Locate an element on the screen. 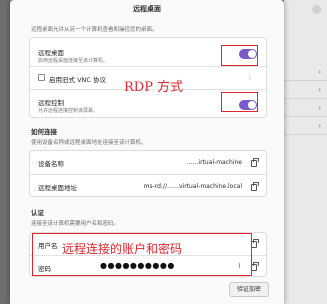  remote-control-subtitle: 允许远程连接控制该屏幕。 is located at coordinates (68, 111).